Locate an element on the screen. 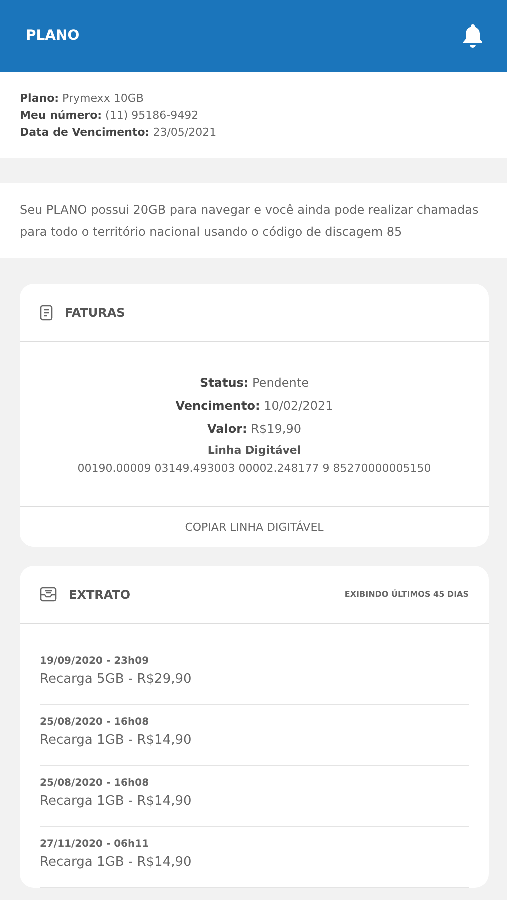 The width and height of the screenshot is (507, 900). notification-bell-icon is located at coordinates (473, 36).